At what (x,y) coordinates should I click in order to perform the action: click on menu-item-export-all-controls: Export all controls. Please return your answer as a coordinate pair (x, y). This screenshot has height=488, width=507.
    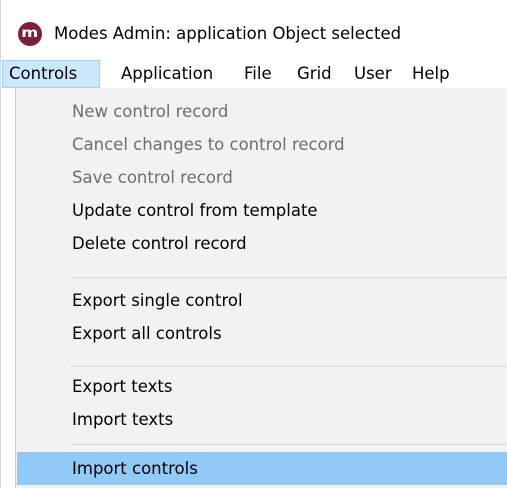
    Looking at the image, I should click on (262, 333).